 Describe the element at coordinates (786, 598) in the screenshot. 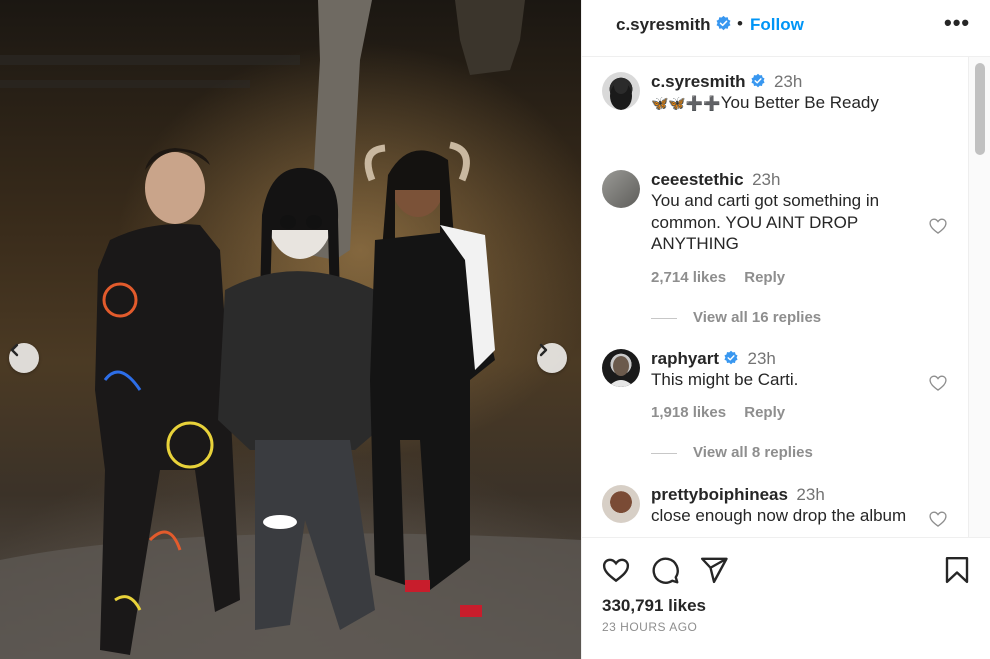

I see `post-actions: 330,791 likes 23 HOURS AGO` at that location.